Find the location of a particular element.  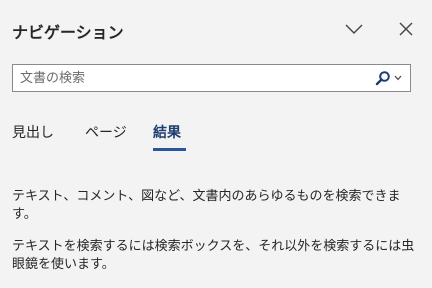

tab-headings: 見出し is located at coordinates (33, 132).